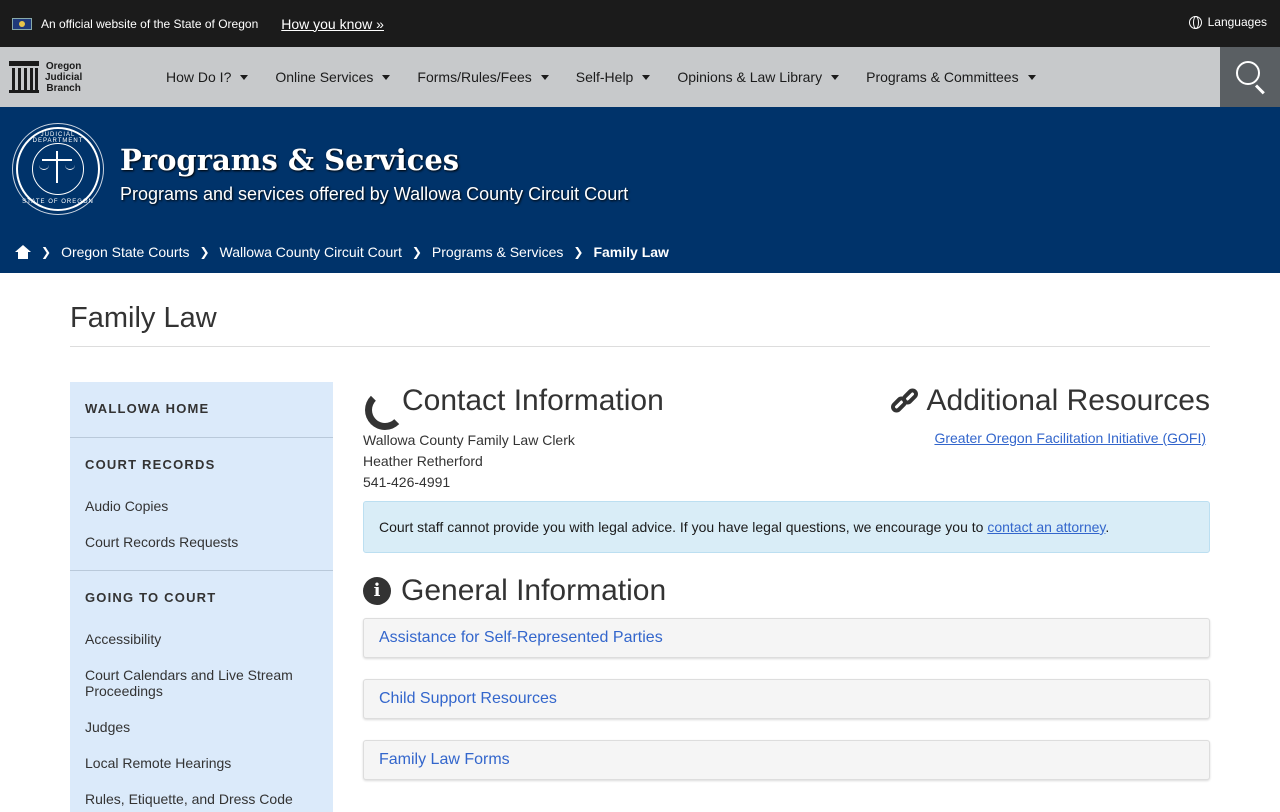 The width and height of the screenshot is (1280, 812). Describe the element at coordinates (333, 77) in the screenshot. I see `nav-item-online-services: Online Services` at that location.